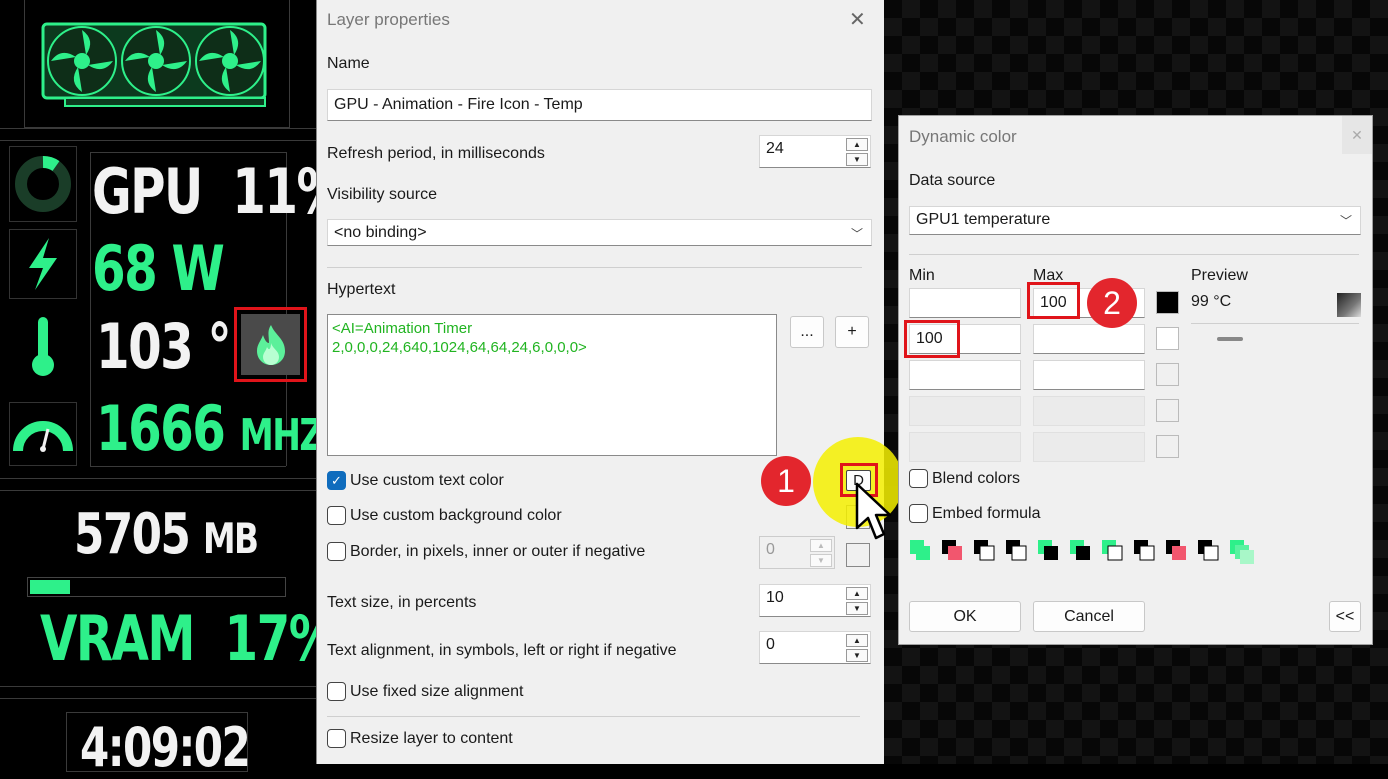 Image resolution: width=1388 pixels, height=779 pixels. I want to click on green-green-preset-icon, so click(920, 550).